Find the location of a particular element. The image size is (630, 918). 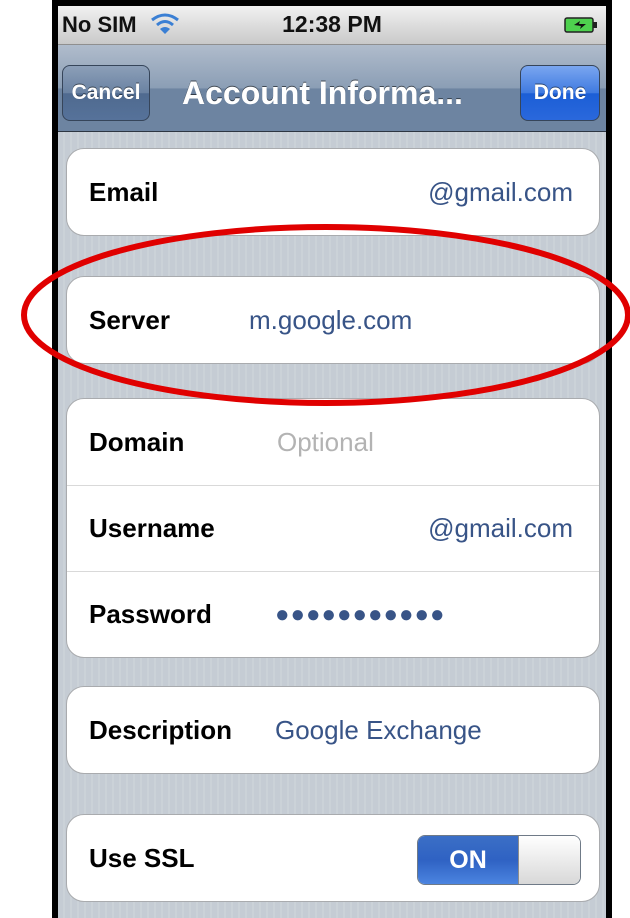

done-button: Done is located at coordinates (560, 93).